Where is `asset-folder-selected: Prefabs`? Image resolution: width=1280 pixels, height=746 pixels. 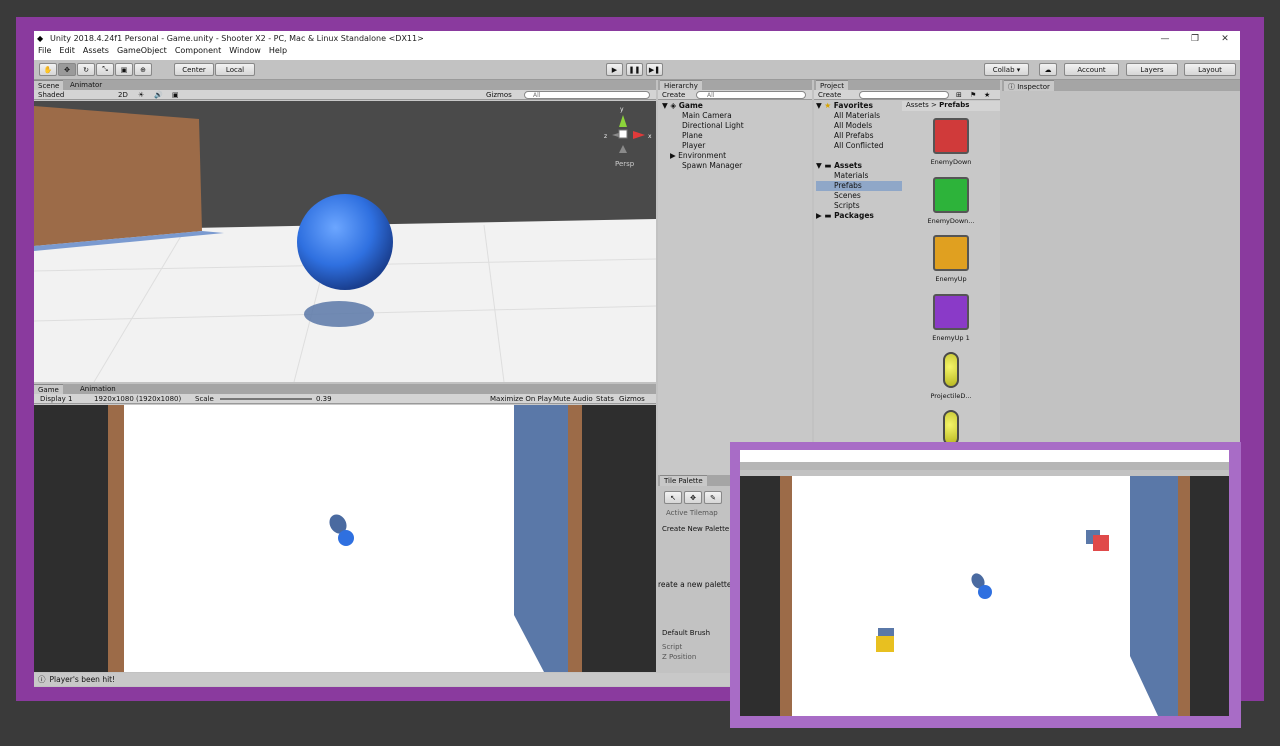 asset-folder-selected: Prefabs is located at coordinates (859, 186).